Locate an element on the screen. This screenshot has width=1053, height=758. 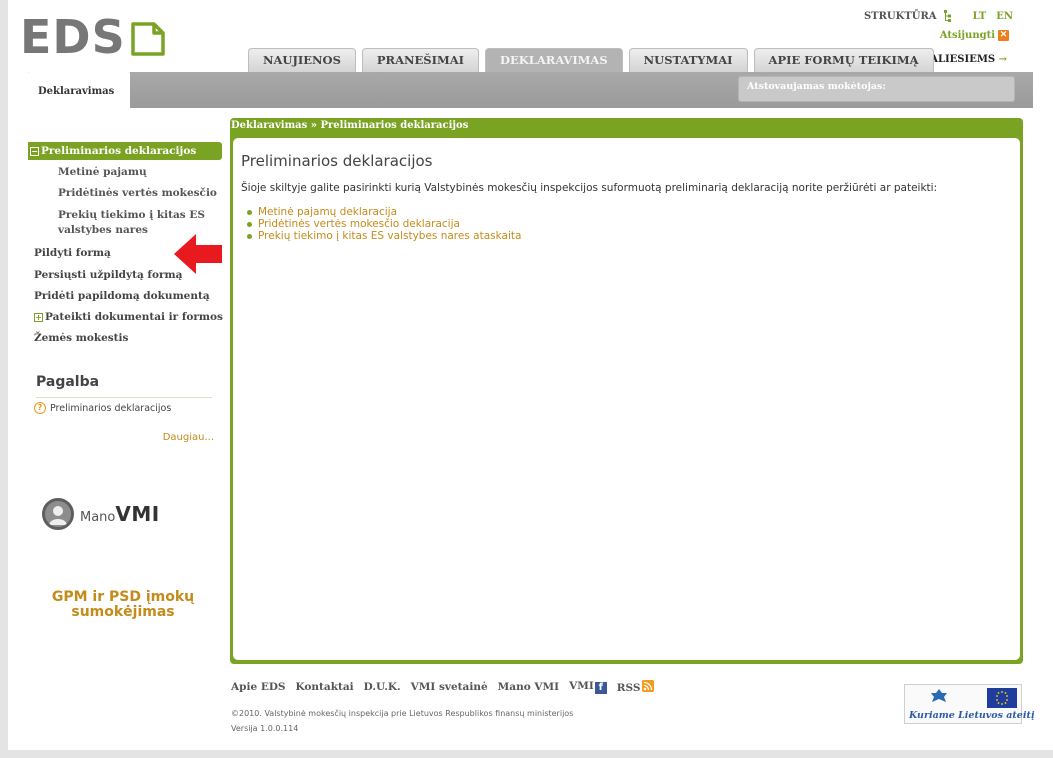
eu-flag-icon is located at coordinates (1002, 698).